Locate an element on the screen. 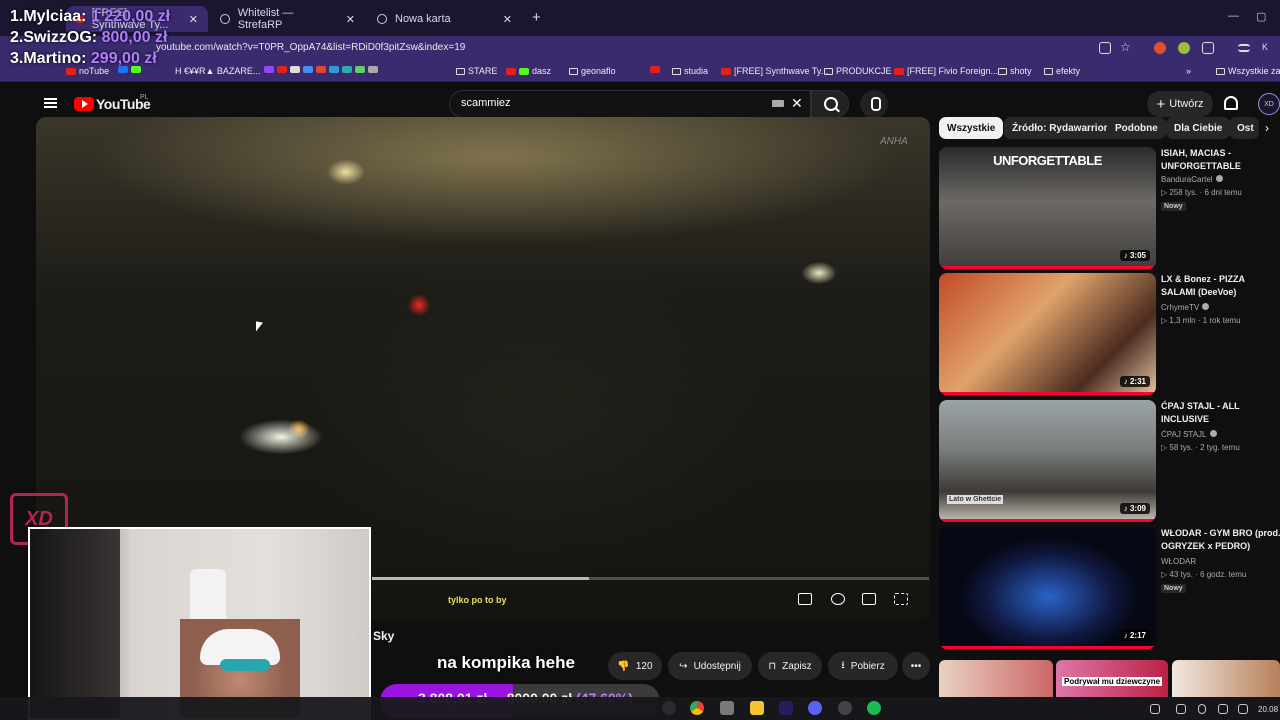  search-value: scammiez is located at coordinates (486, 103).